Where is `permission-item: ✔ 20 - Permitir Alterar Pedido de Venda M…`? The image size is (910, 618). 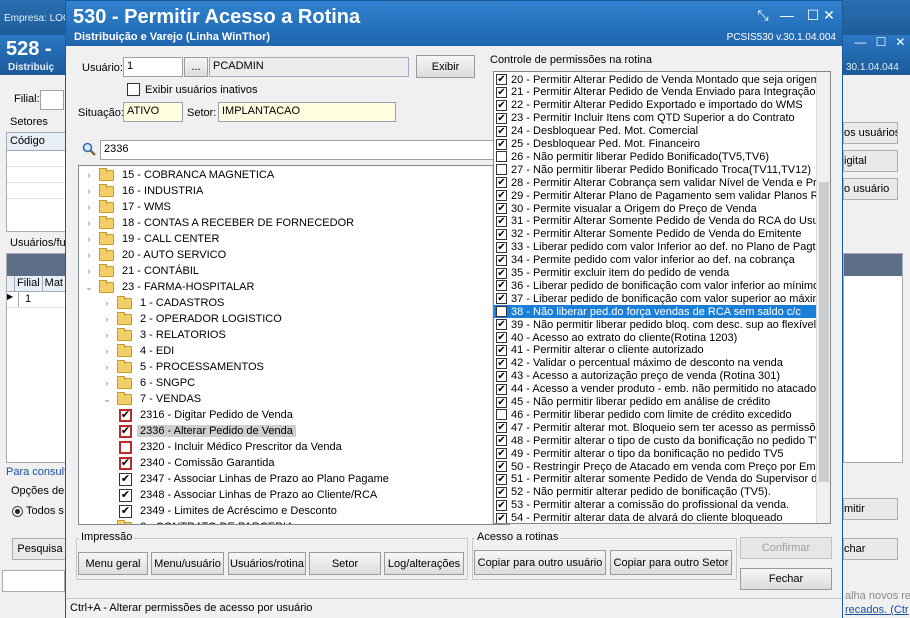 permission-item: ✔ 20 - Permitir Alterar Pedido de Venda M… is located at coordinates (655, 79).